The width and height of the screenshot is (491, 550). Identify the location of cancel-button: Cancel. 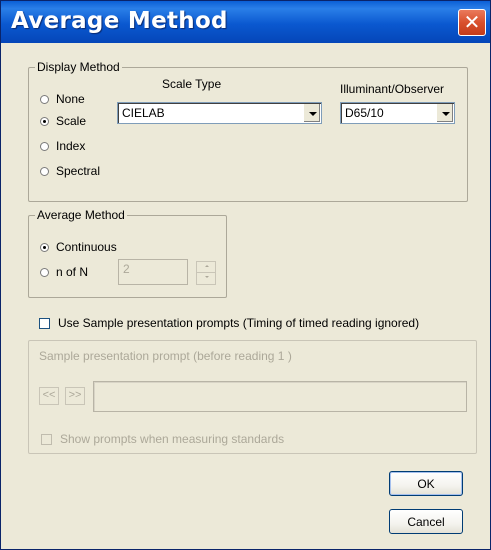
(426, 521).